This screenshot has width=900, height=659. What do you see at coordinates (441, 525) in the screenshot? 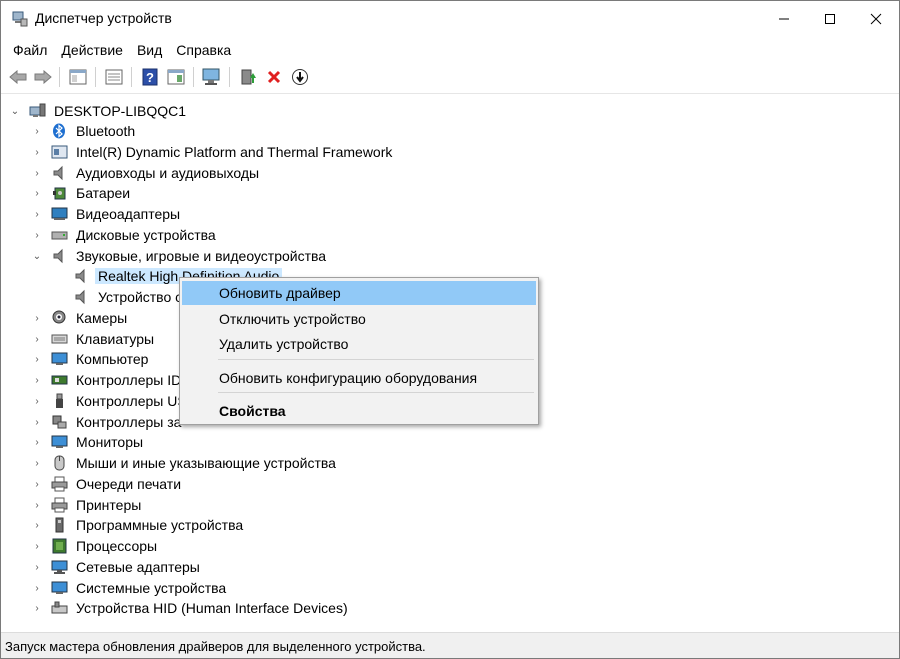
I see `tree-item-software-devices: › Программные устройства` at bounding box center [441, 525].